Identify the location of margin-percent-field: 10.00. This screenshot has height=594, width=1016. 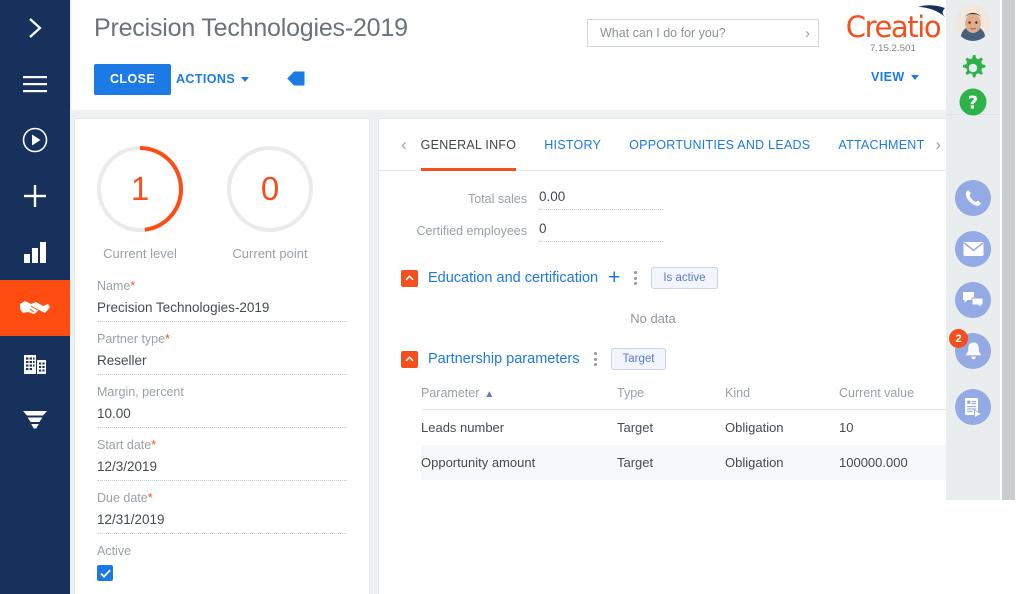
(222, 417).